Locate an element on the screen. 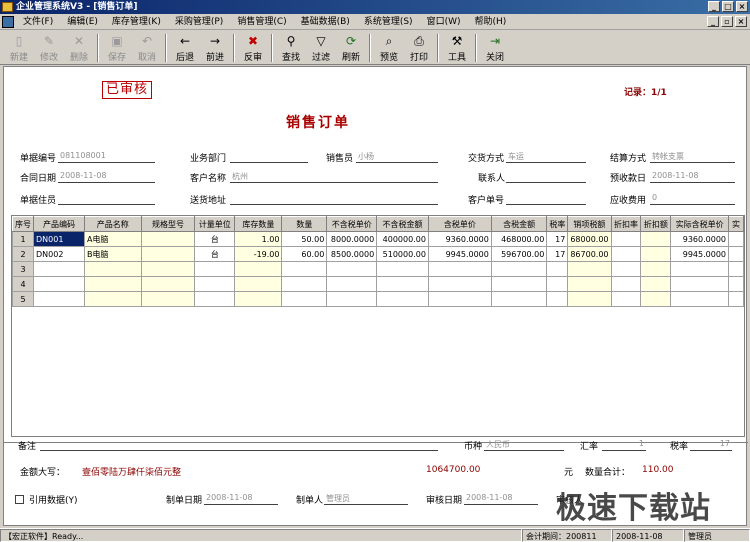 This screenshot has width=750, height=542. advance-date-input: 2008-11-08 is located at coordinates (692, 177).